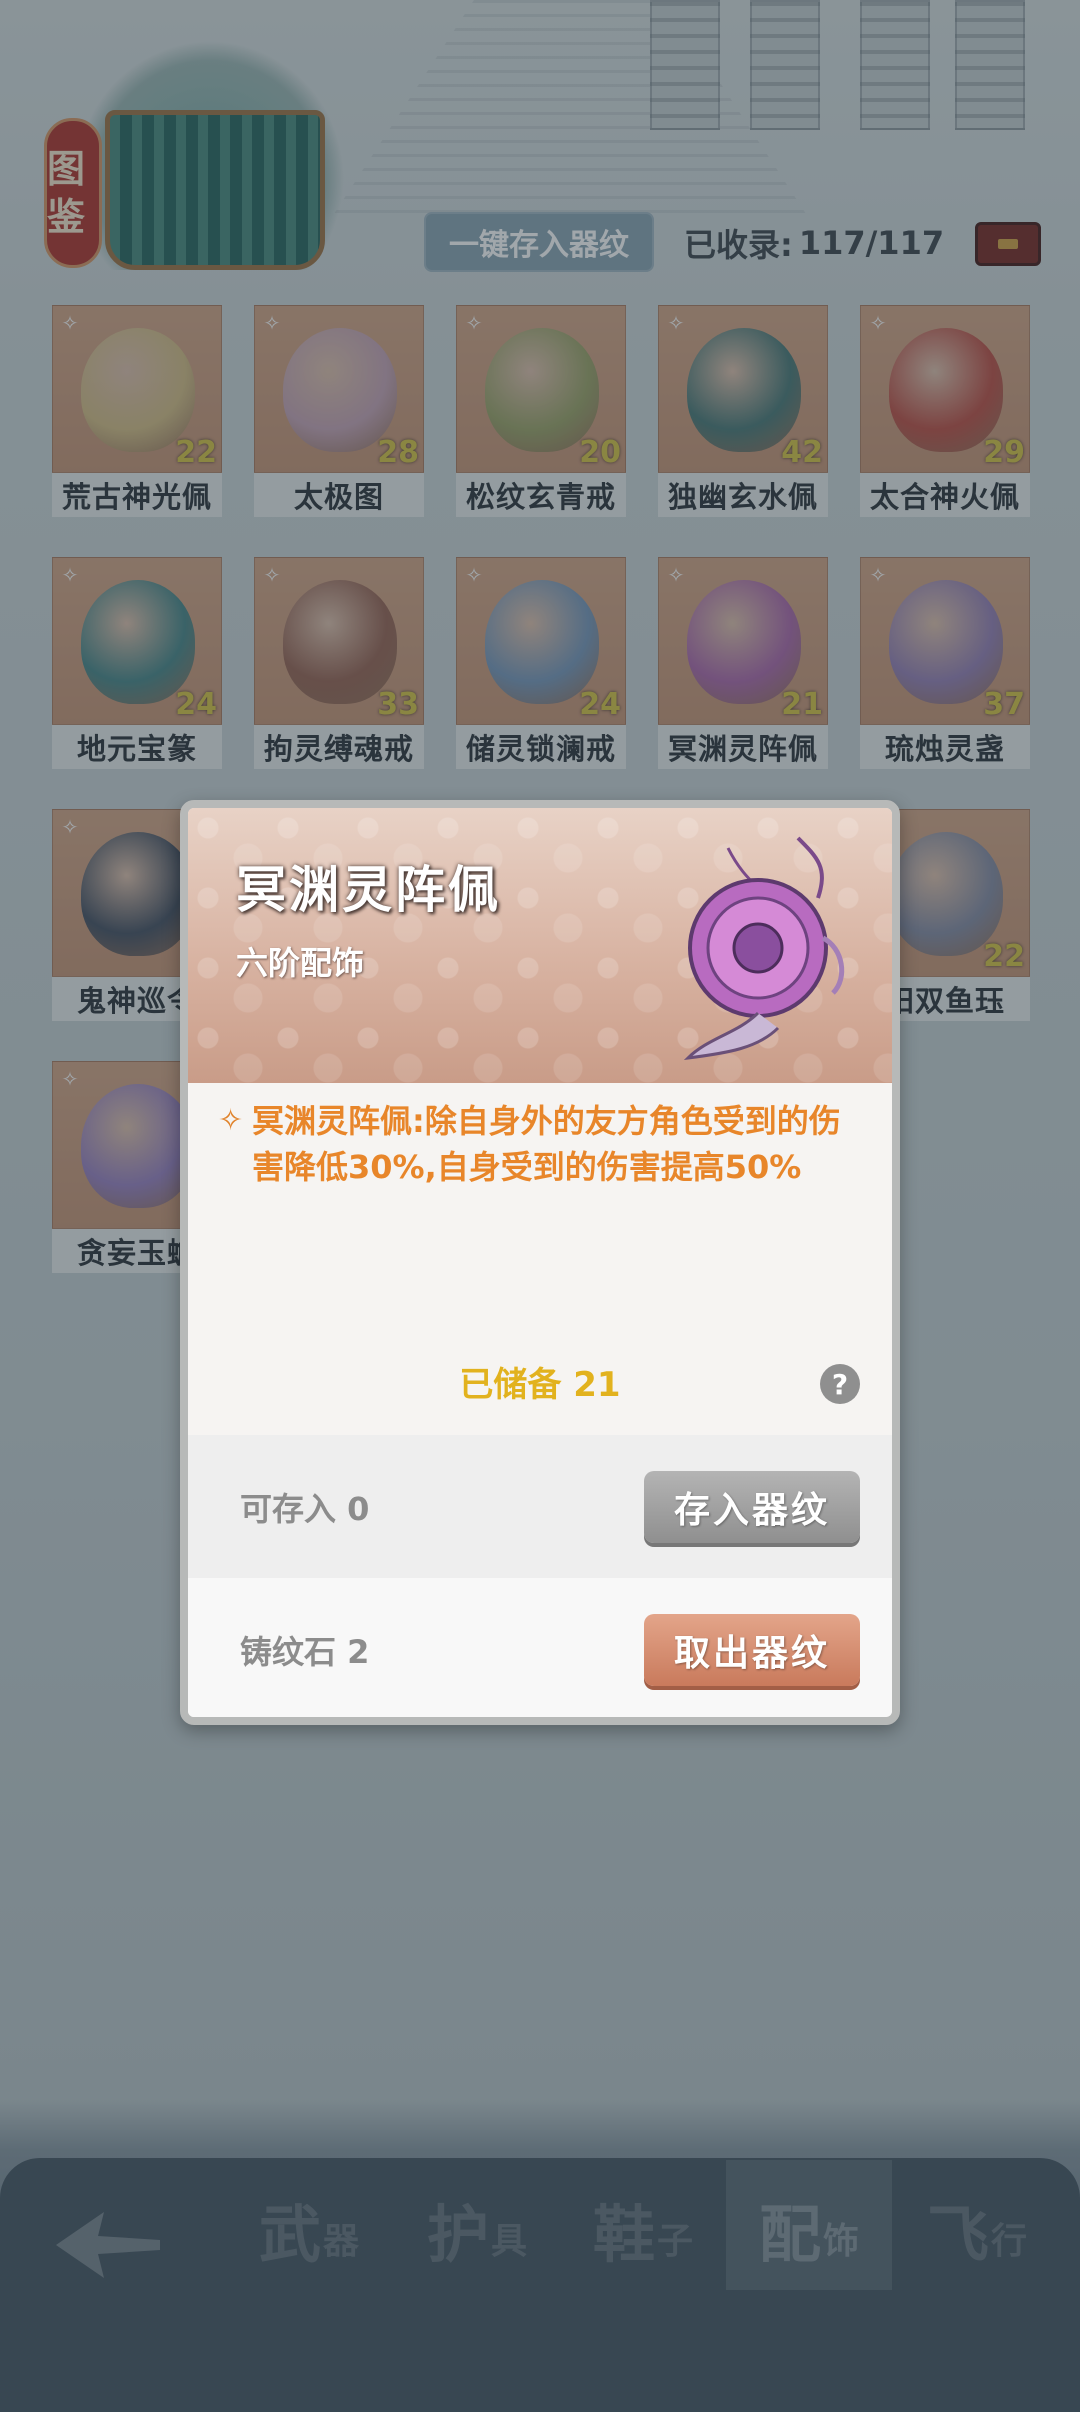  I want to click on dialog-header: 冥渊灵阵佩 六阶配饰, so click(540, 945).